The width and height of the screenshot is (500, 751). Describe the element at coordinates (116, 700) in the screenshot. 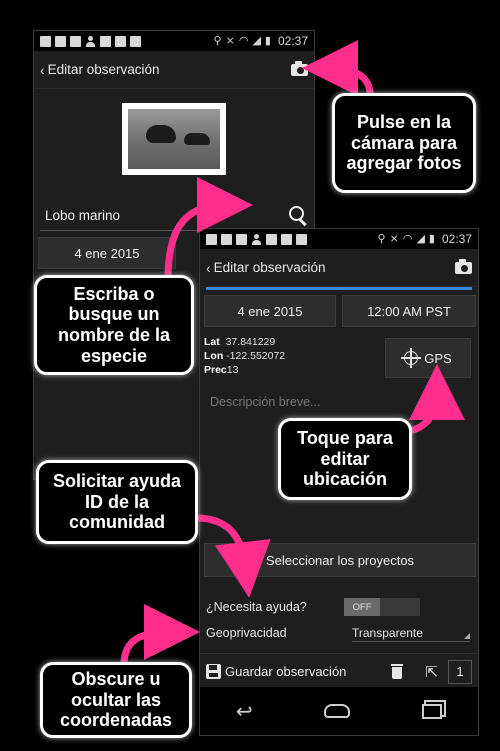

I see `callout-geoprivacy: Obscure u ocultar las coordenadas` at that location.